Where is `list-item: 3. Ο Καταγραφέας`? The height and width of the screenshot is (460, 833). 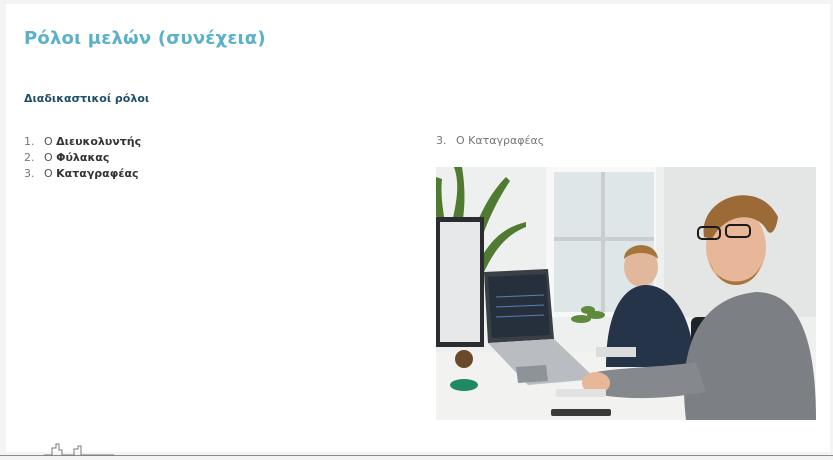
list-item: 3. Ο Καταγραφέας is located at coordinates (81, 173).